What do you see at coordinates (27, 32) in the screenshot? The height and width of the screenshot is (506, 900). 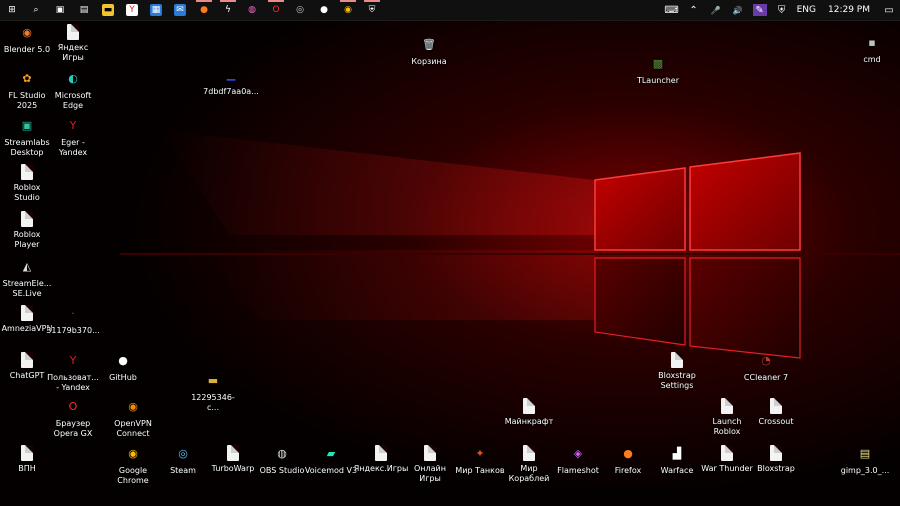 I see `app-icon: ◉` at bounding box center [27, 32].